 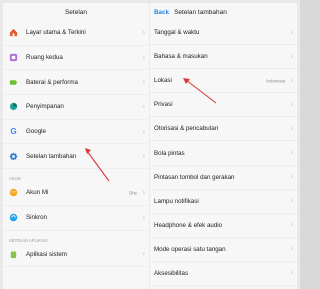 I want to click on settings-item-headphone-audio: Headphone & efek audio ›, so click(x=223, y=226).